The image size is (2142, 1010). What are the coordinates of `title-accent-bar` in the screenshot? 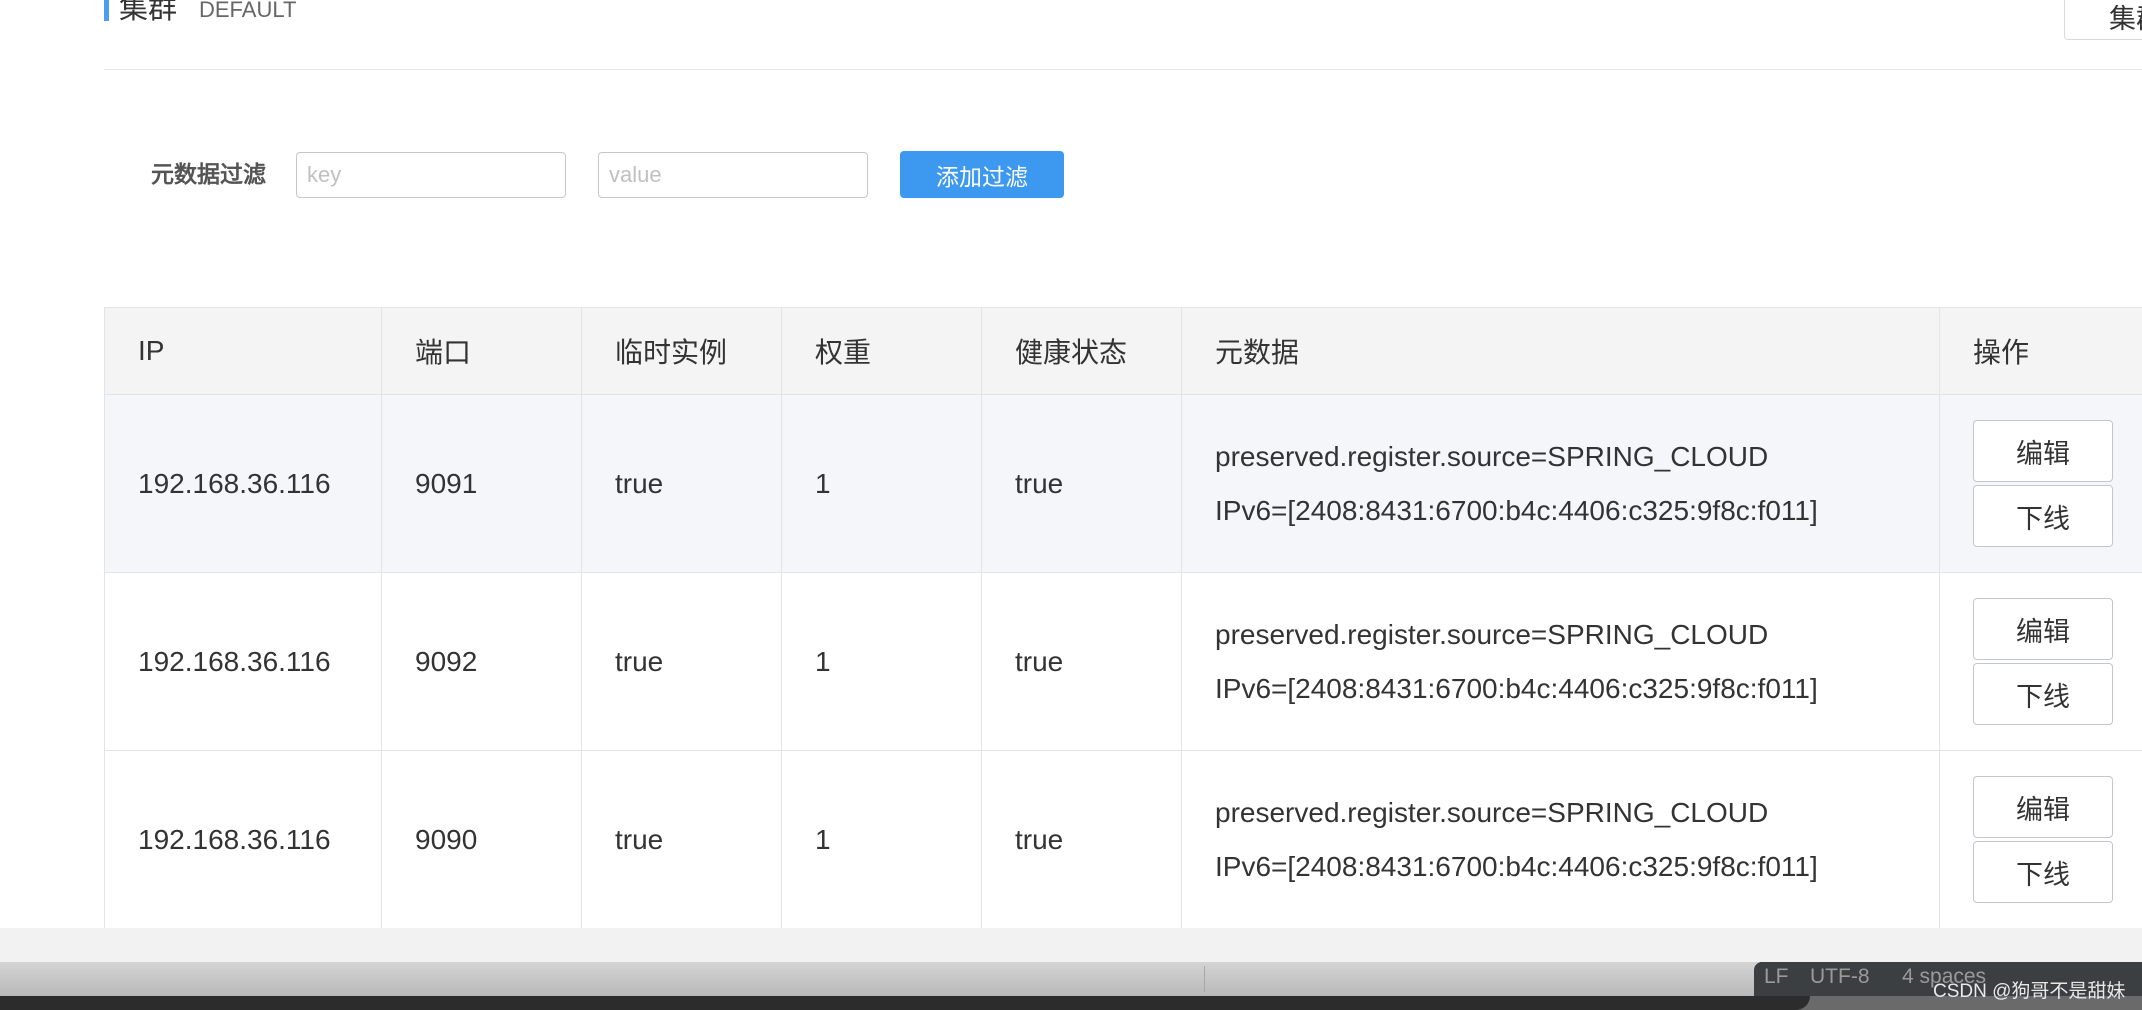 It's located at (106, 10).